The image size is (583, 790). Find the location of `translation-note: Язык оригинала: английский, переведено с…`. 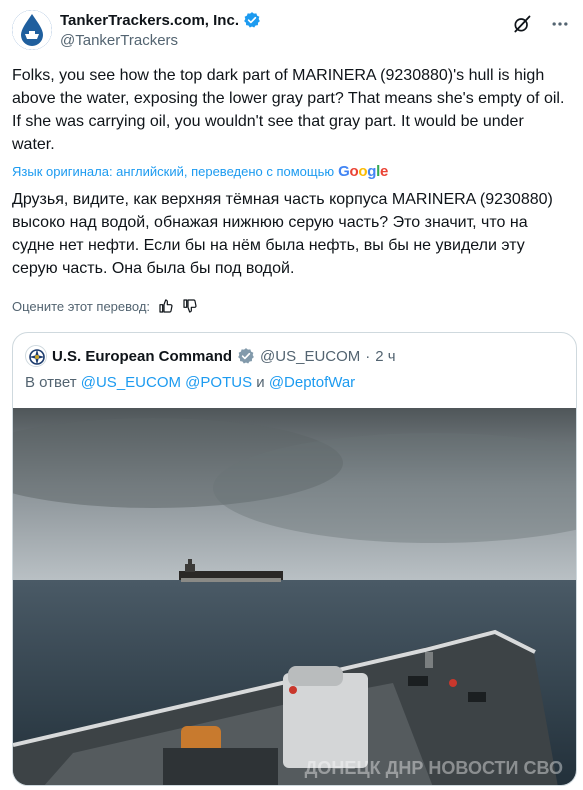

translation-note: Язык оригинала: английский, переведено с… is located at coordinates (200, 171).